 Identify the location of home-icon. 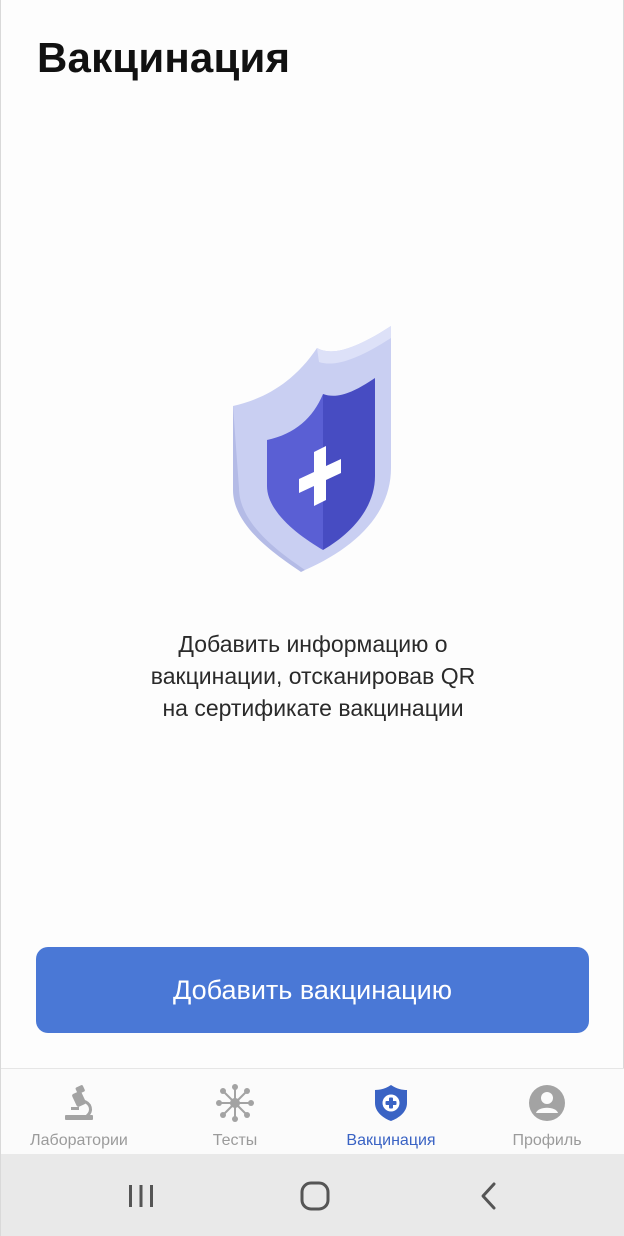
(315, 1196).